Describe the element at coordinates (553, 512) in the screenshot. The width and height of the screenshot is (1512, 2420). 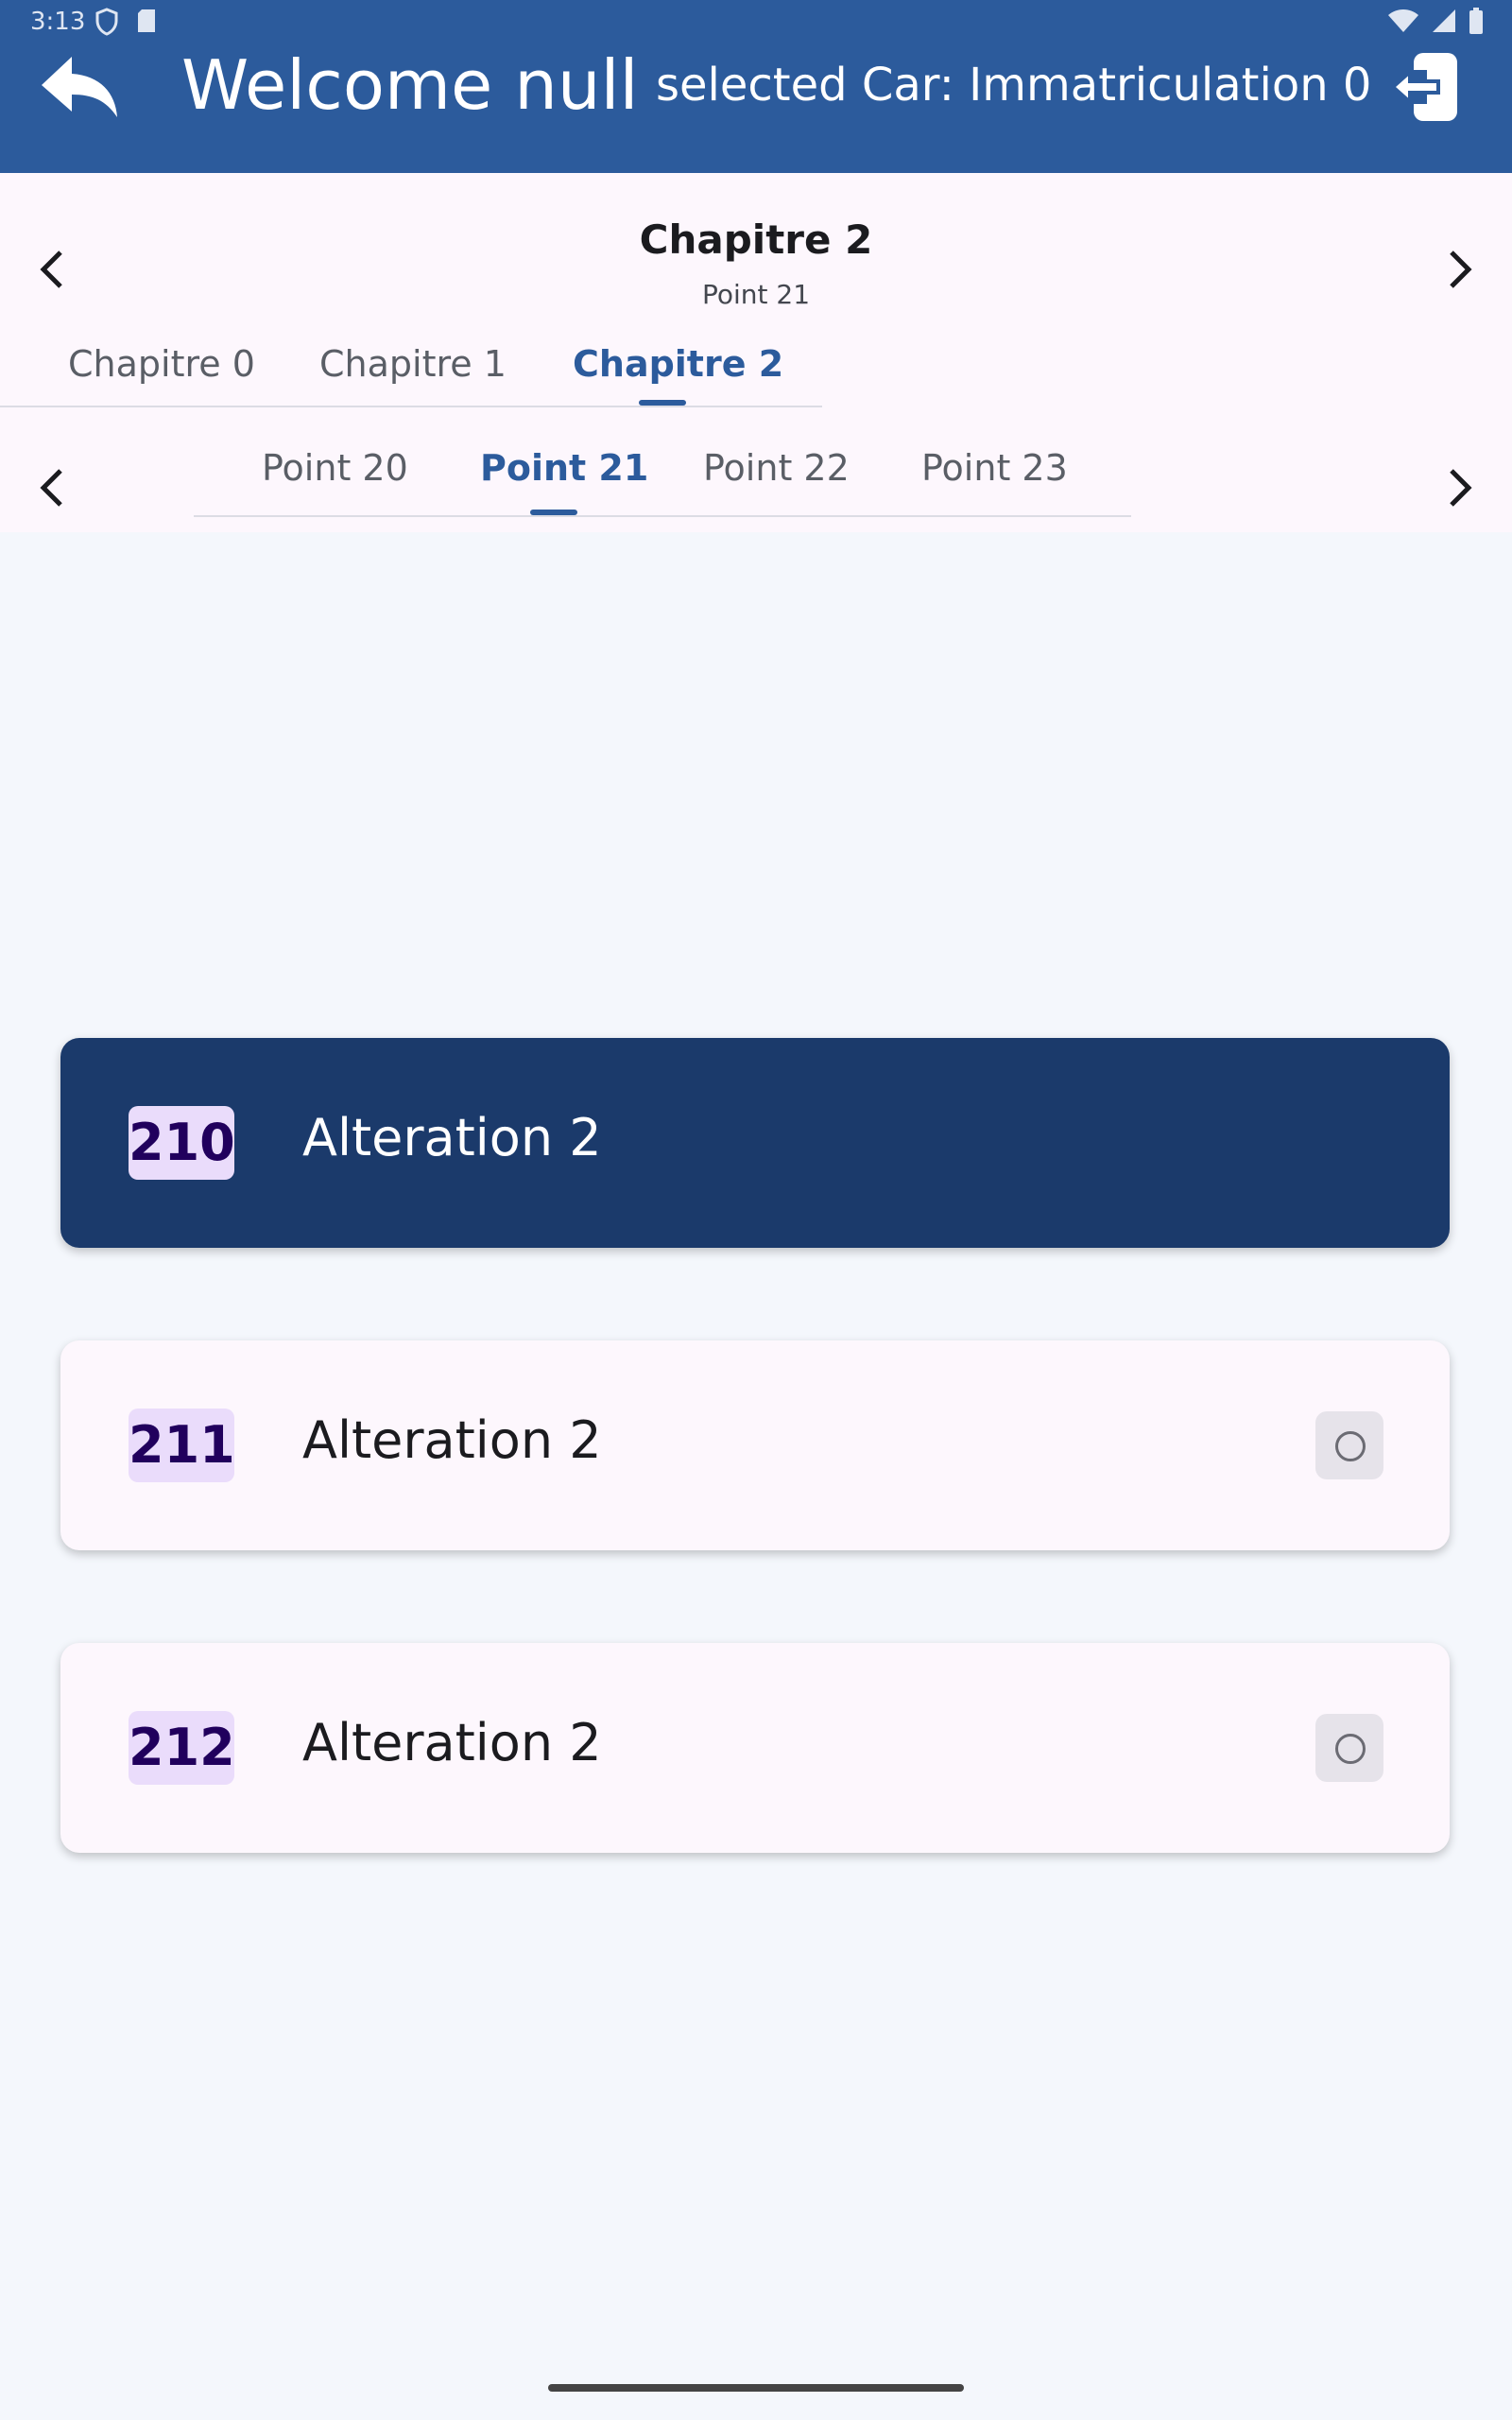
I see `active-point-indicator` at that location.